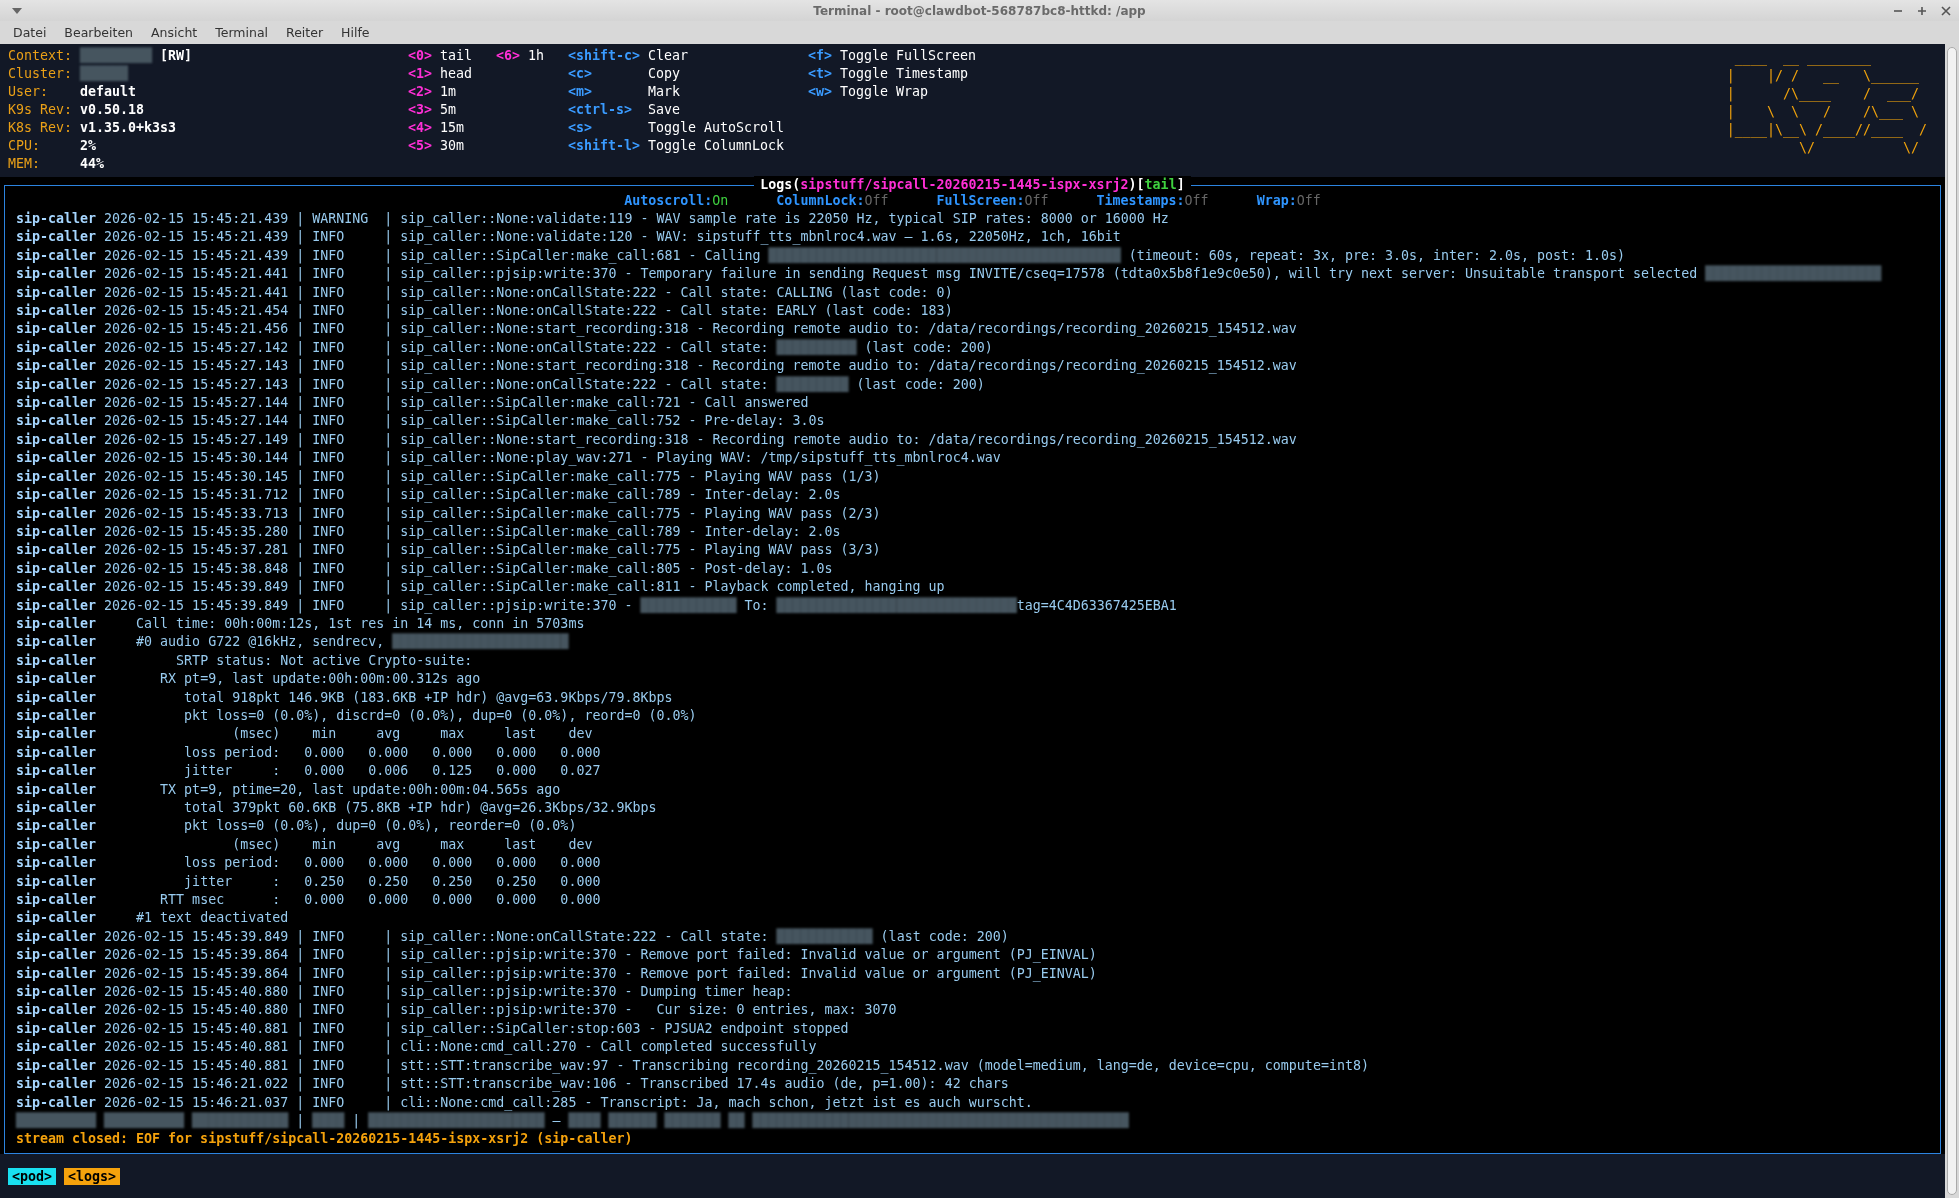 The width and height of the screenshot is (1959, 1198). Describe the element at coordinates (420, 128) in the screenshot. I see `shortcut-key: <4>` at that location.